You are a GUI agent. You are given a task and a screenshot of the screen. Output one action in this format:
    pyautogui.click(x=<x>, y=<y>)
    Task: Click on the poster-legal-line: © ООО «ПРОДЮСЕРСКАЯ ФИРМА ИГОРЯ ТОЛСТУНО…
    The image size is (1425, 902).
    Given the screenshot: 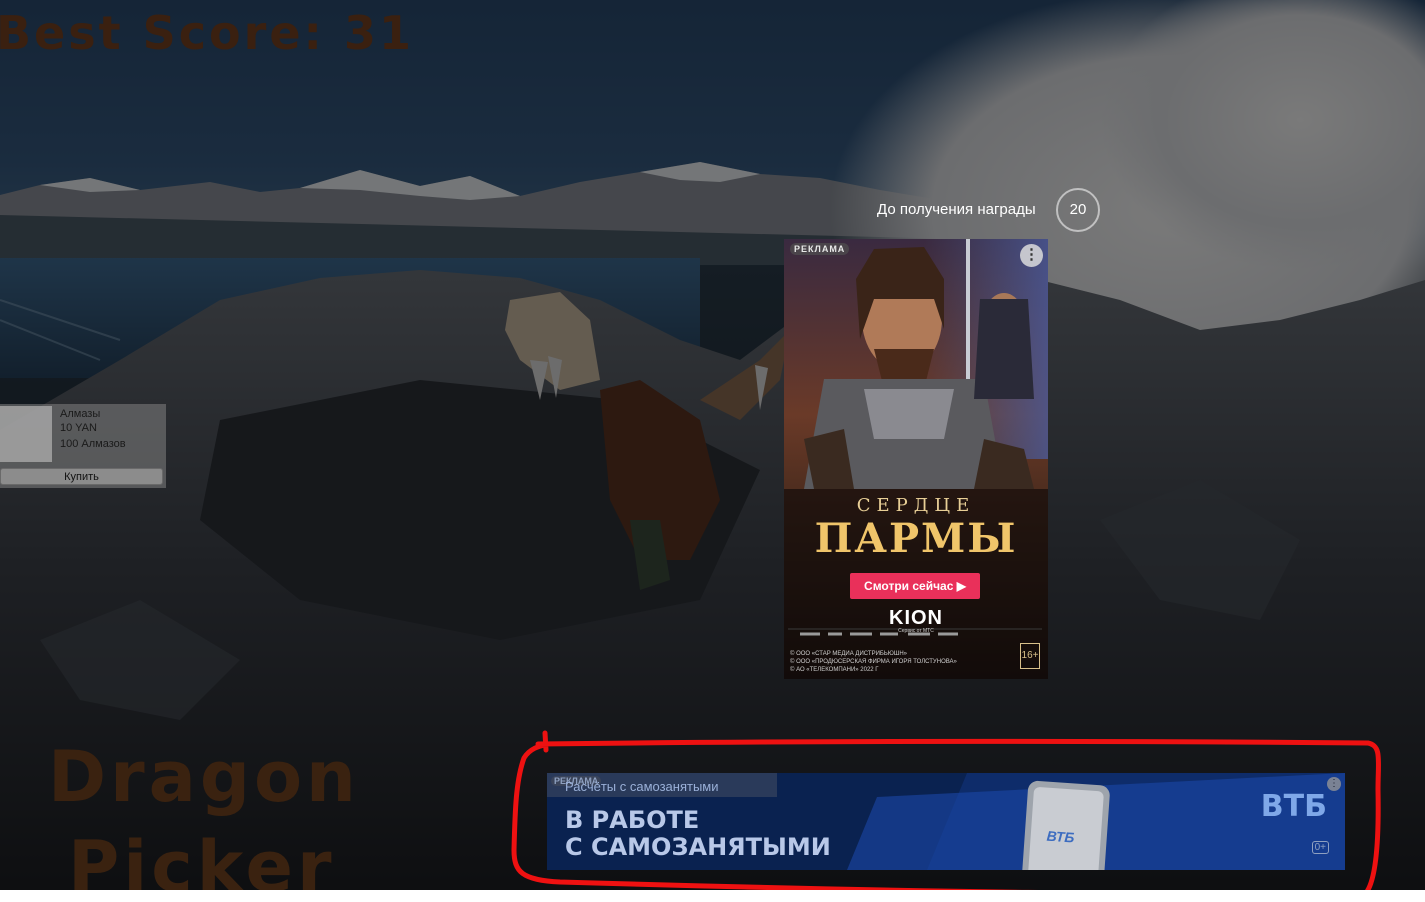 What is the action you would take?
    pyautogui.click(x=873, y=662)
    